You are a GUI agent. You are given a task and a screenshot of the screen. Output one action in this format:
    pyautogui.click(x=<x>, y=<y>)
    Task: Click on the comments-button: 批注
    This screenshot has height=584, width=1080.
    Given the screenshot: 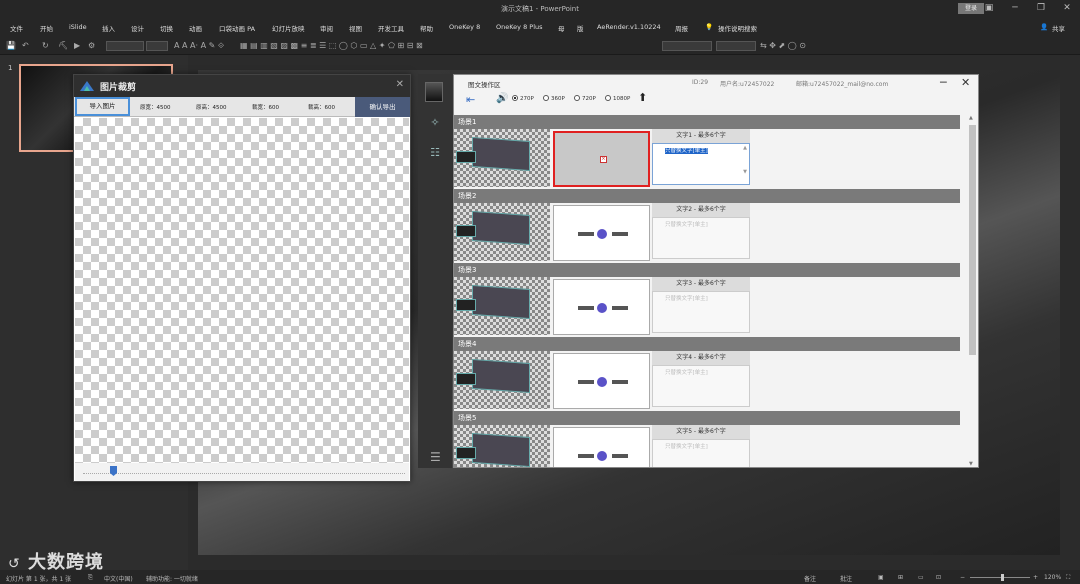 What is the action you would take?
    pyautogui.click(x=846, y=578)
    